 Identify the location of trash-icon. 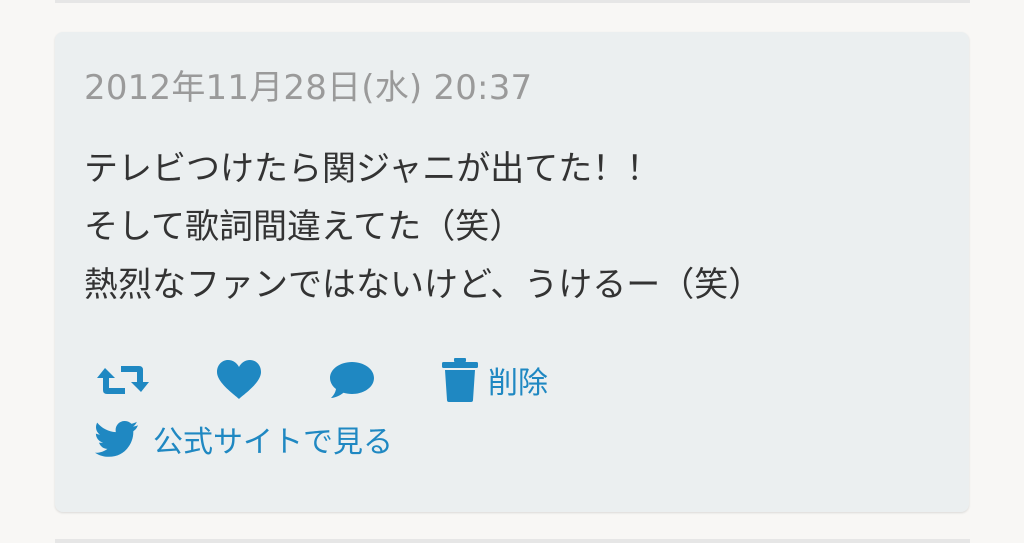
(460, 380).